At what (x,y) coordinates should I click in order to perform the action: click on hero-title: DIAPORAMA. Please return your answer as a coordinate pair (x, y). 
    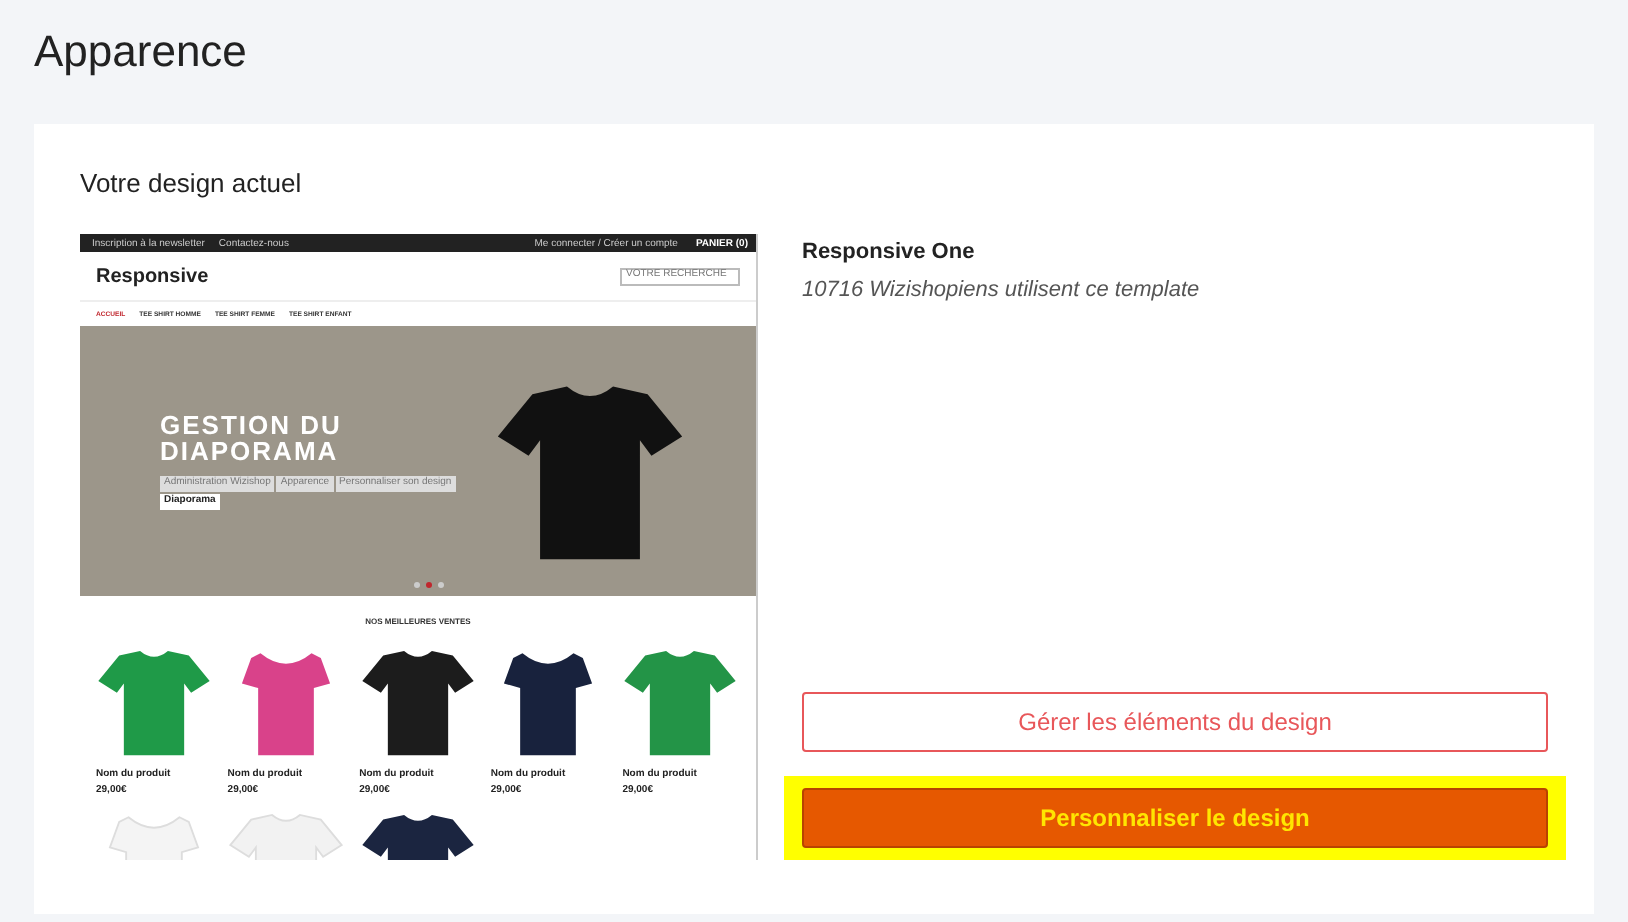
    Looking at the image, I should click on (250, 451).